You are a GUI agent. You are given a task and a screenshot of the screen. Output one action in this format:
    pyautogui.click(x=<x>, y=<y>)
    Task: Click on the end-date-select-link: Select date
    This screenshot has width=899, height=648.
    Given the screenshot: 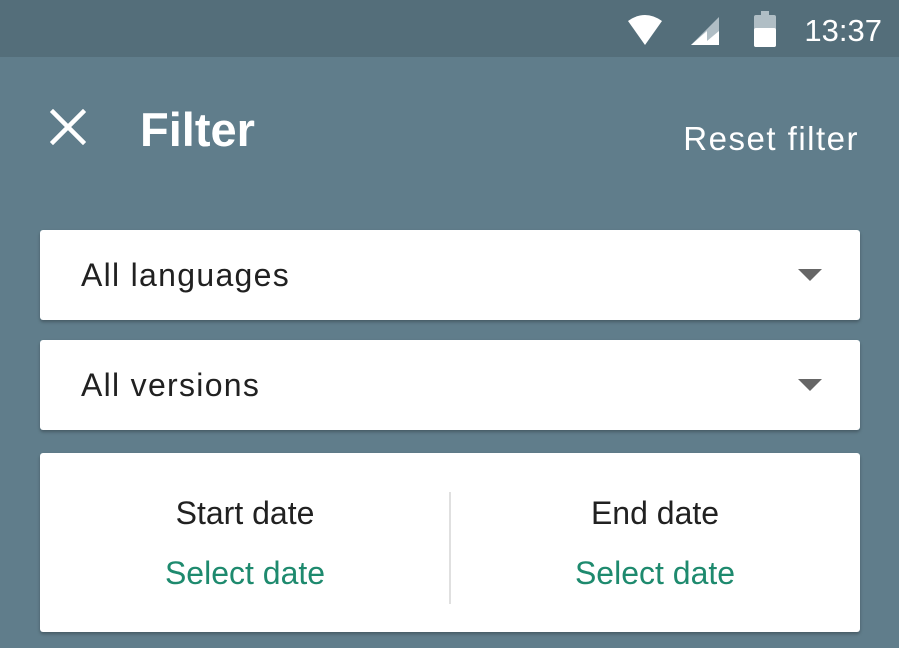 What is the action you would take?
    pyautogui.click(x=655, y=573)
    